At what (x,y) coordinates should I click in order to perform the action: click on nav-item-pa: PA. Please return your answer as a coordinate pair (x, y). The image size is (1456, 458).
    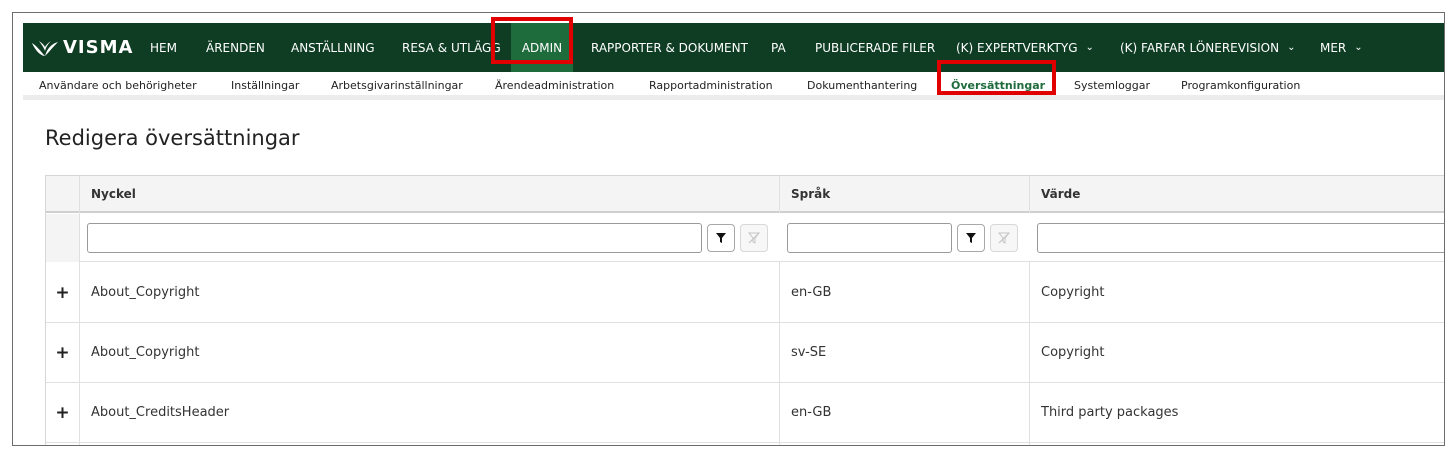
    Looking at the image, I should click on (778, 47).